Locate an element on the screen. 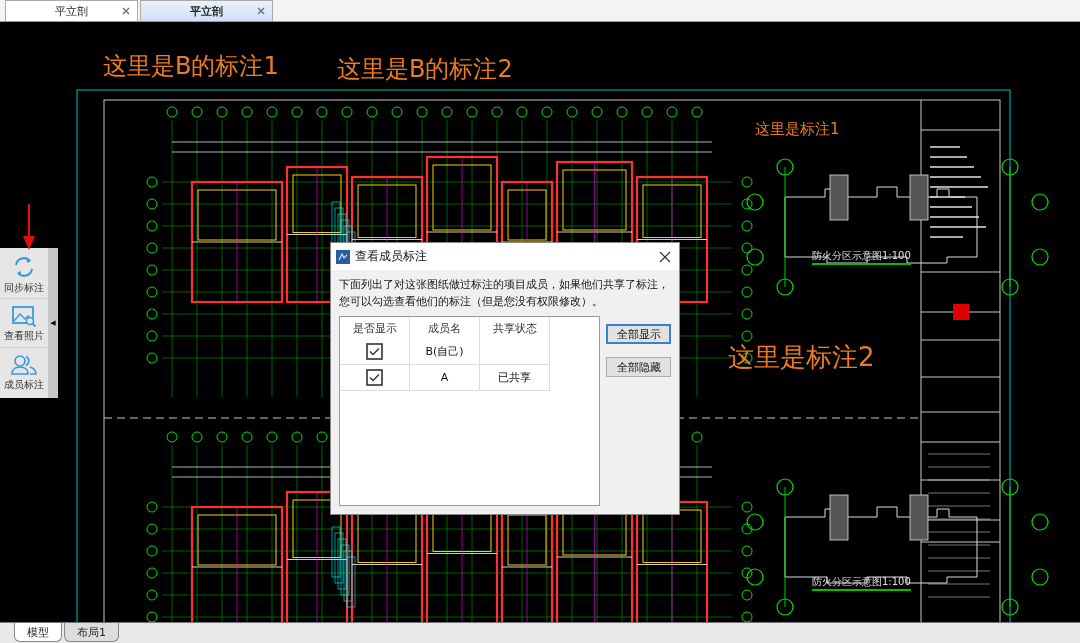 This screenshot has height=643, width=1080. markup-annotation: 这里是标注1 is located at coordinates (797, 129).